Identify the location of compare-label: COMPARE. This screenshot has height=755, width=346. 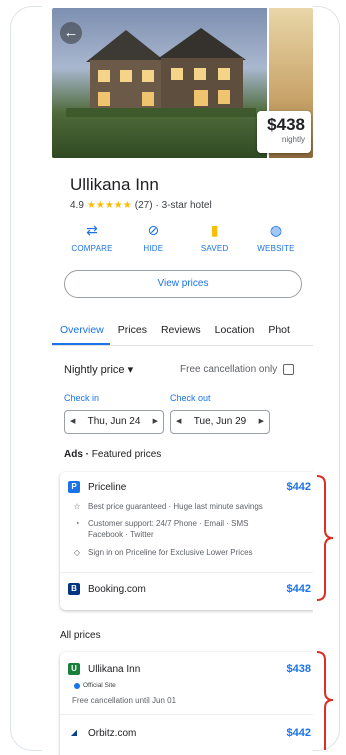
(92, 248).